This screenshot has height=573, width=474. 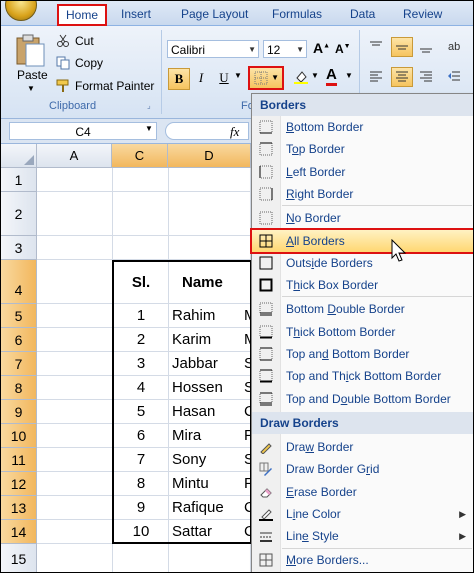 I want to click on bold-button: B, so click(x=179, y=79).